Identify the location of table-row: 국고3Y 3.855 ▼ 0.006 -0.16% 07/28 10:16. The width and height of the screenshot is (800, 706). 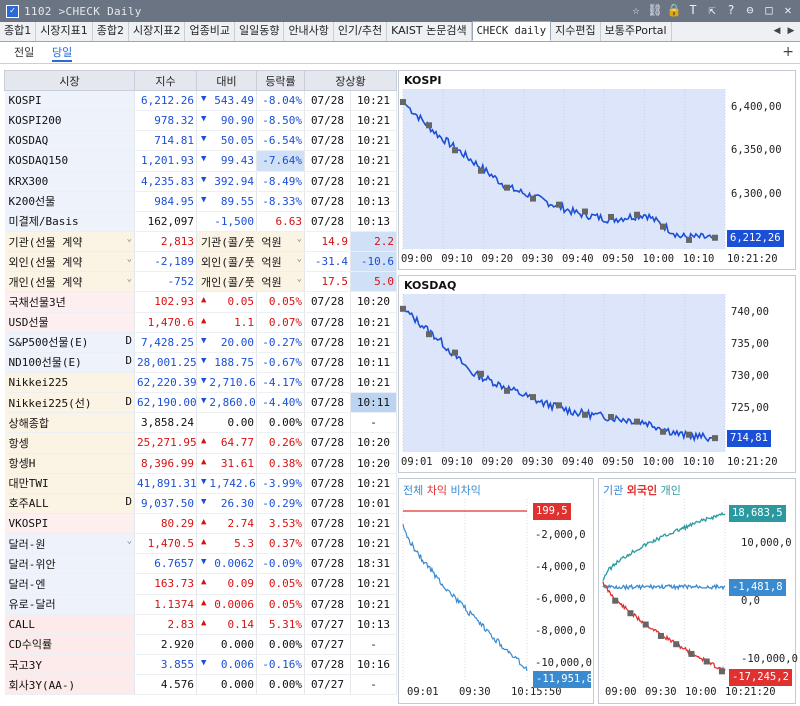
(200, 665).